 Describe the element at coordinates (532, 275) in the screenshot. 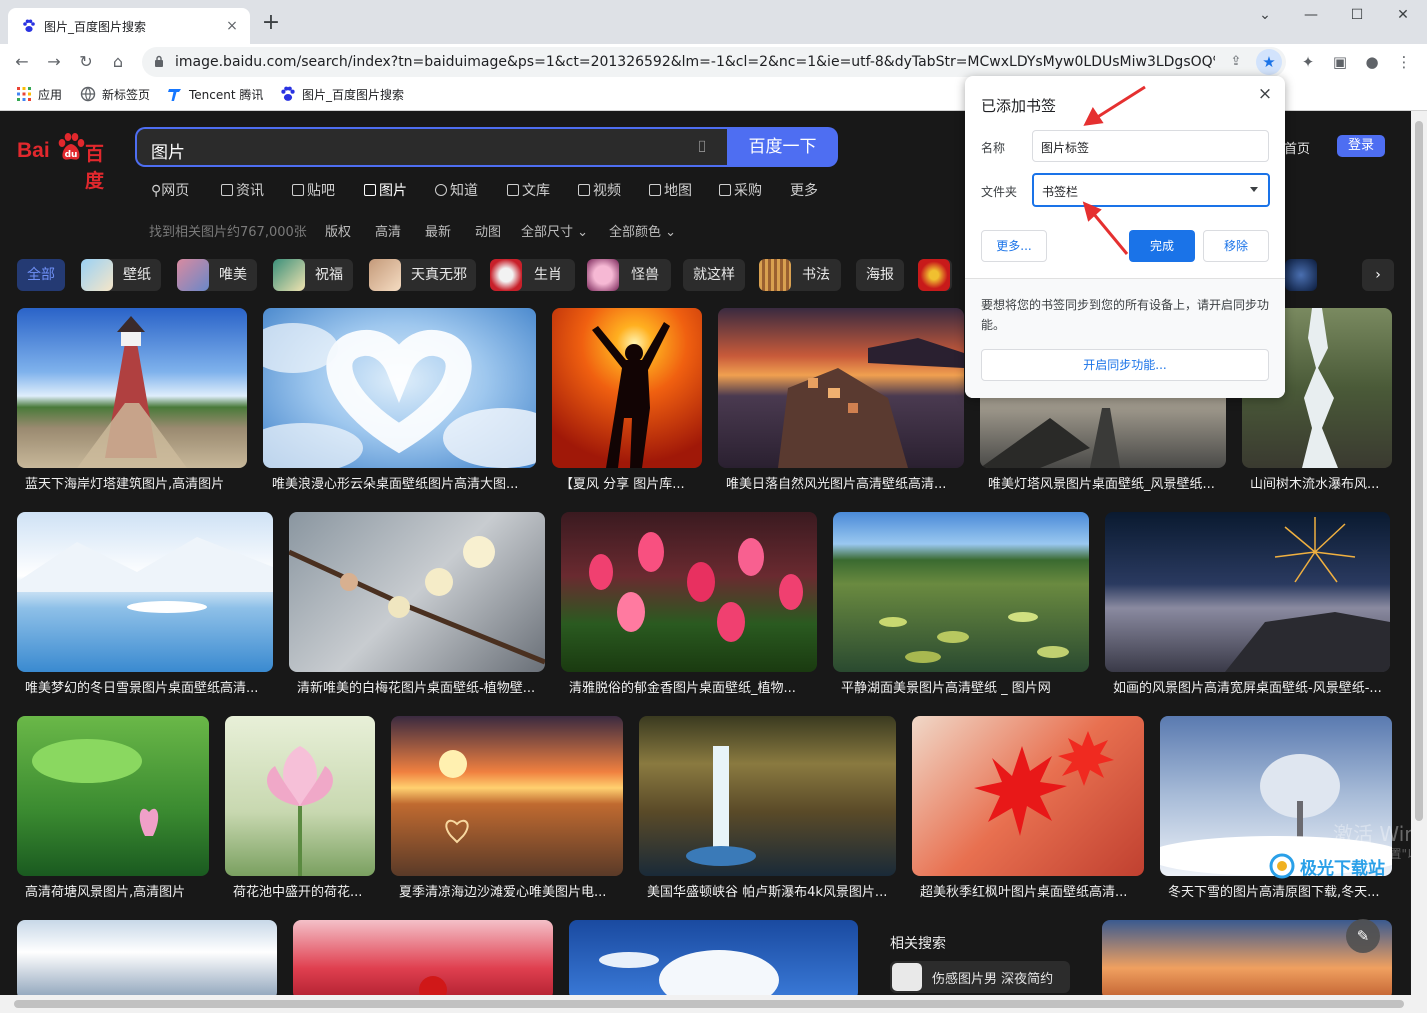

I see `chip-zodiac: 生肖` at that location.